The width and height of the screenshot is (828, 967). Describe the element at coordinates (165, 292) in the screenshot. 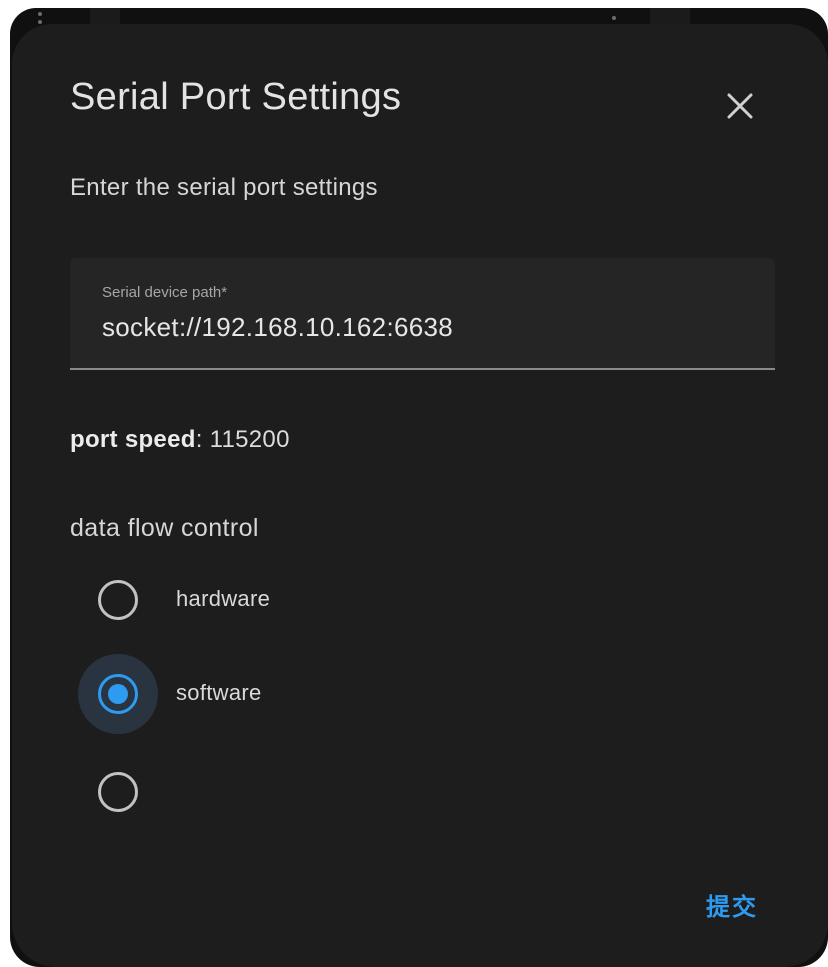

I see `serial-device-path-label: Serial device path*` at that location.